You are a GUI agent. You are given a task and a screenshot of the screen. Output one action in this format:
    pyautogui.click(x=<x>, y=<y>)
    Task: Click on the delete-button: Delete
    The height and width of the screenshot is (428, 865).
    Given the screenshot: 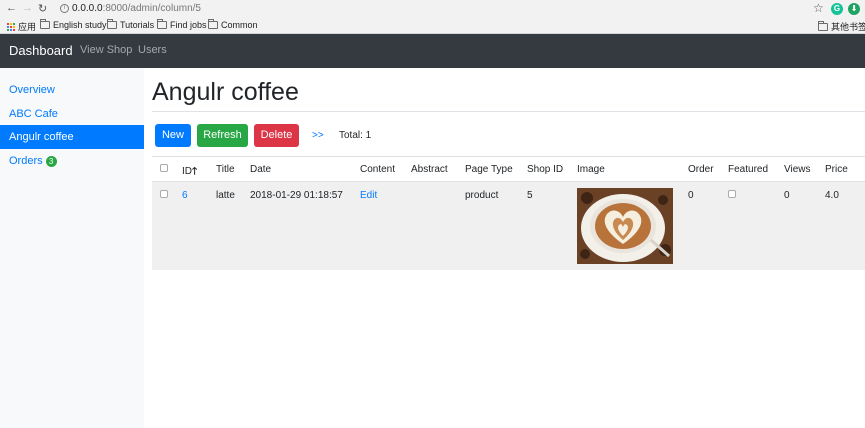 What is the action you would take?
    pyautogui.click(x=276, y=135)
    